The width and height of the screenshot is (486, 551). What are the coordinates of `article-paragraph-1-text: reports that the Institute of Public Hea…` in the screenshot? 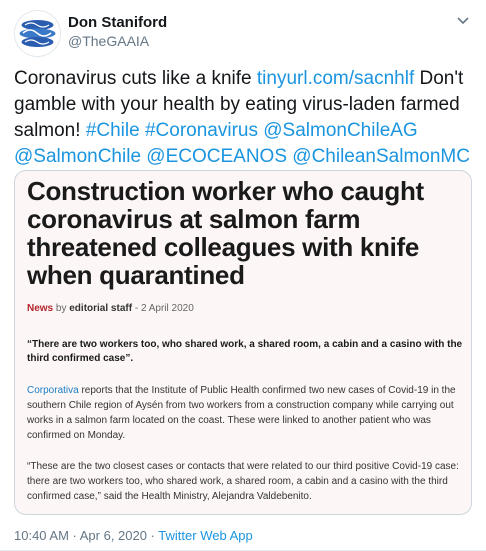 It's located at (241, 413).